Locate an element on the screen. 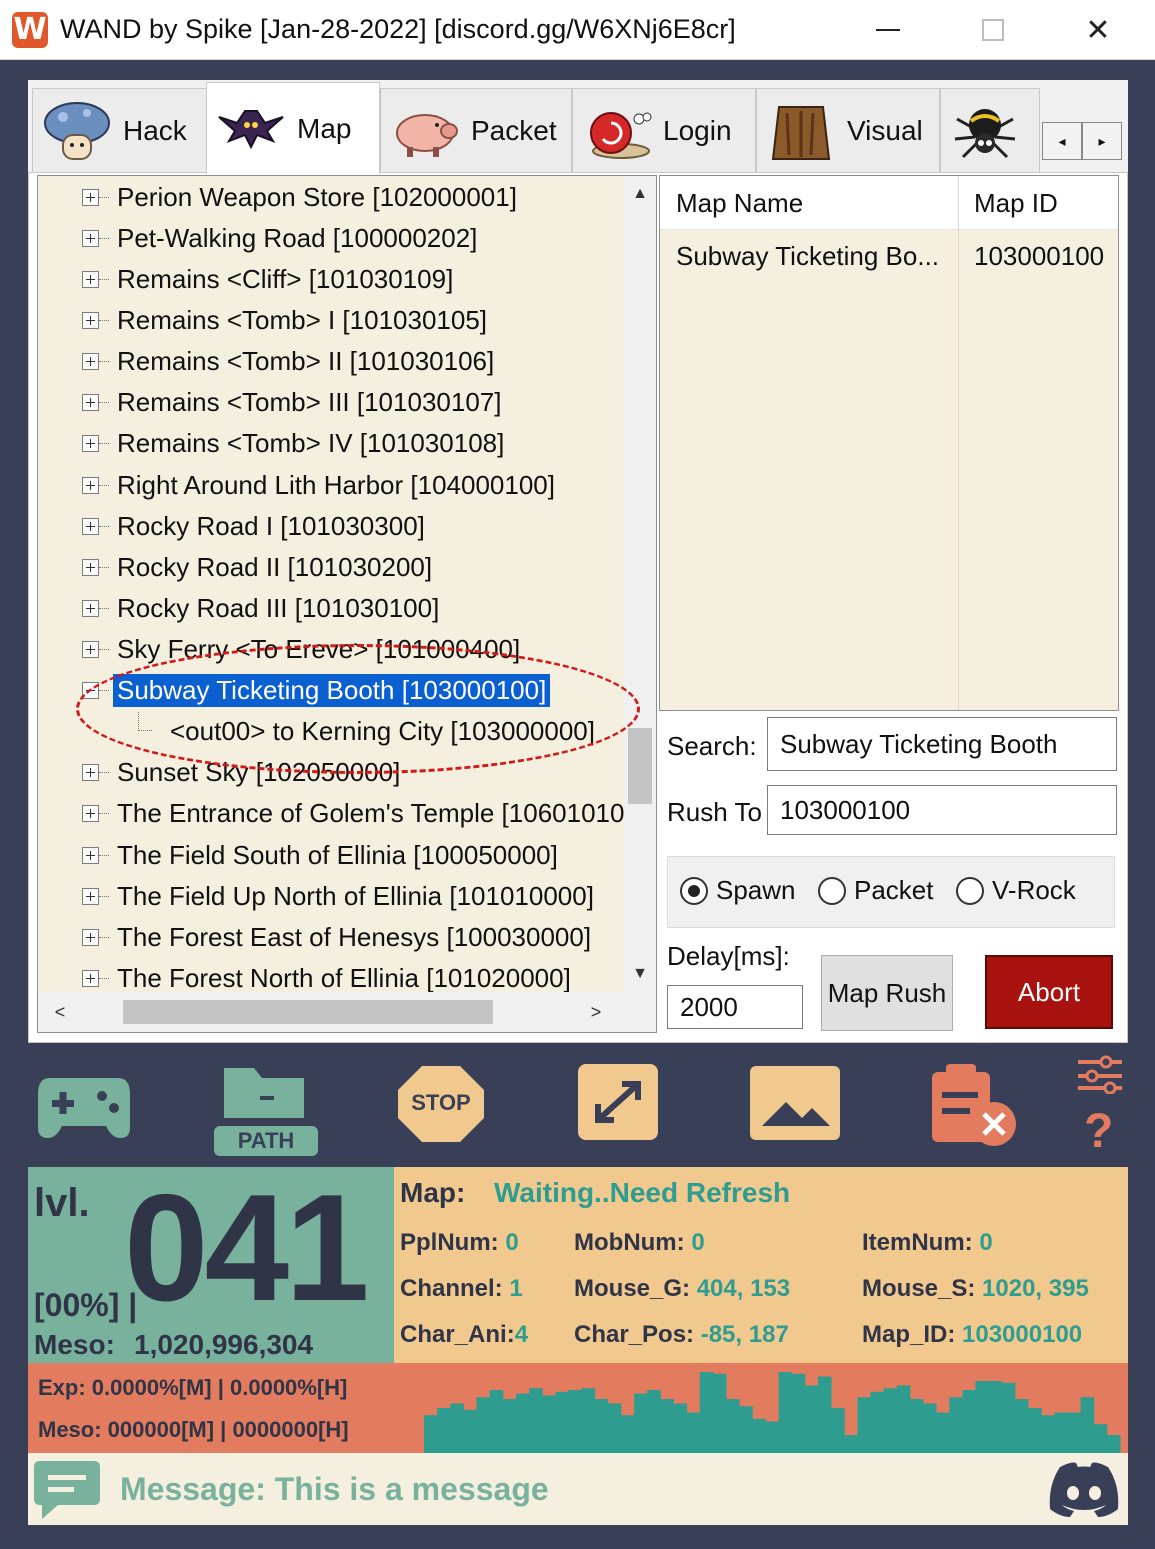 The height and width of the screenshot is (1549, 1155). stop-icon: STOP is located at coordinates (441, 1106).